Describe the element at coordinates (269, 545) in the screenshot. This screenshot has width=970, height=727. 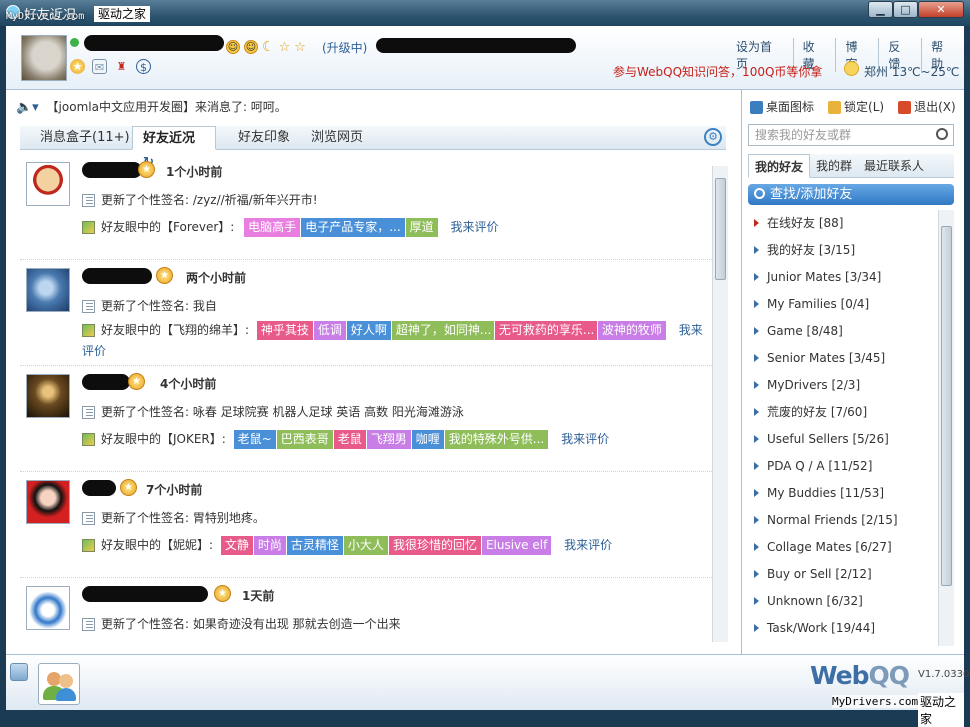
I see `impression-tag: 时尚` at that location.